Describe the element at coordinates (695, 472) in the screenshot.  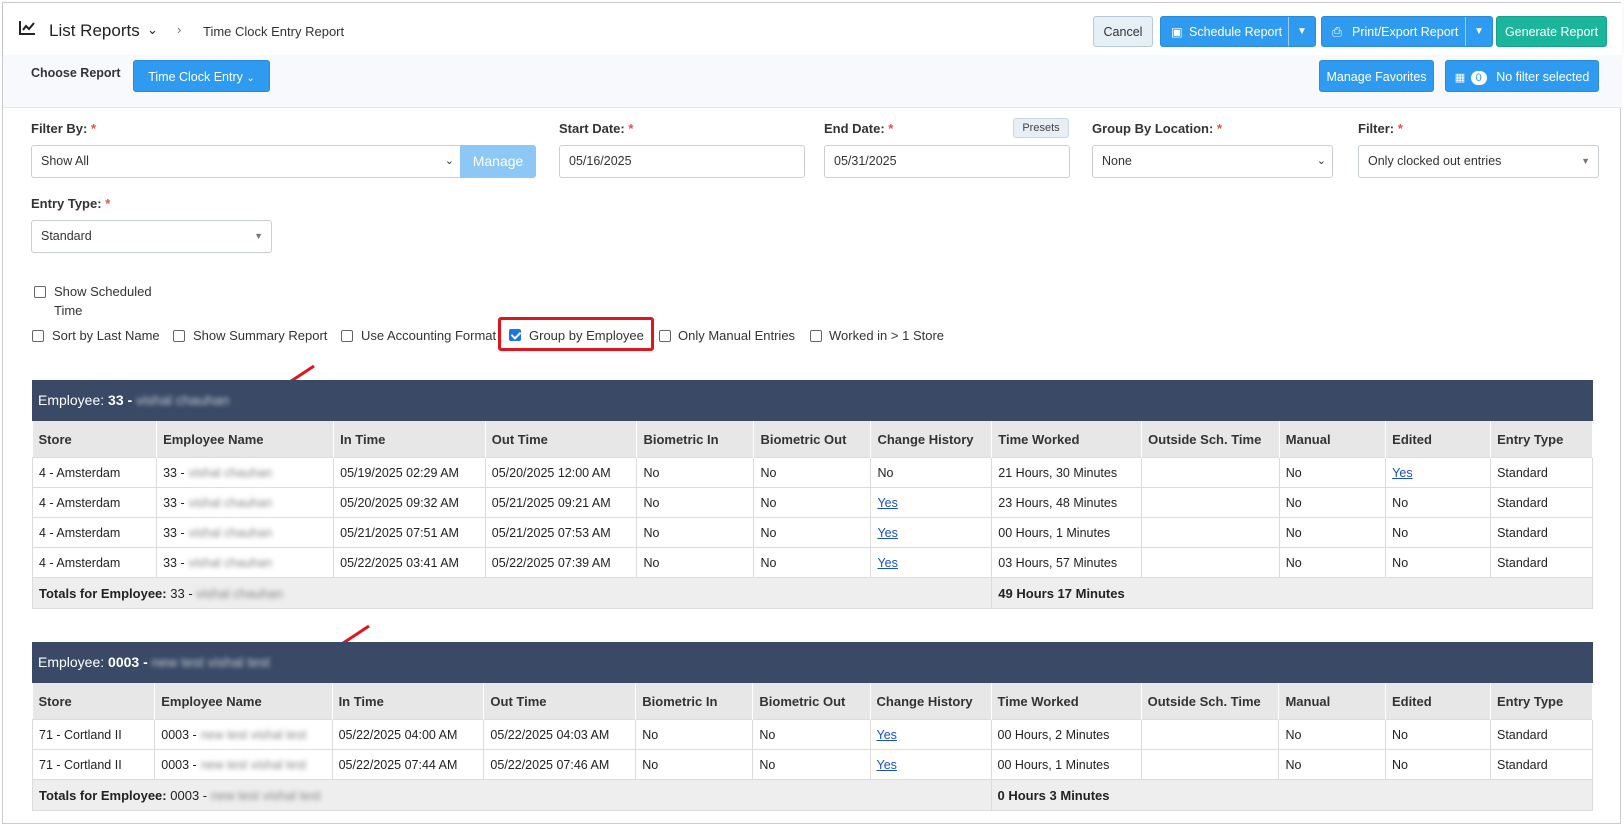
I see `bio_in-cell: No` at that location.